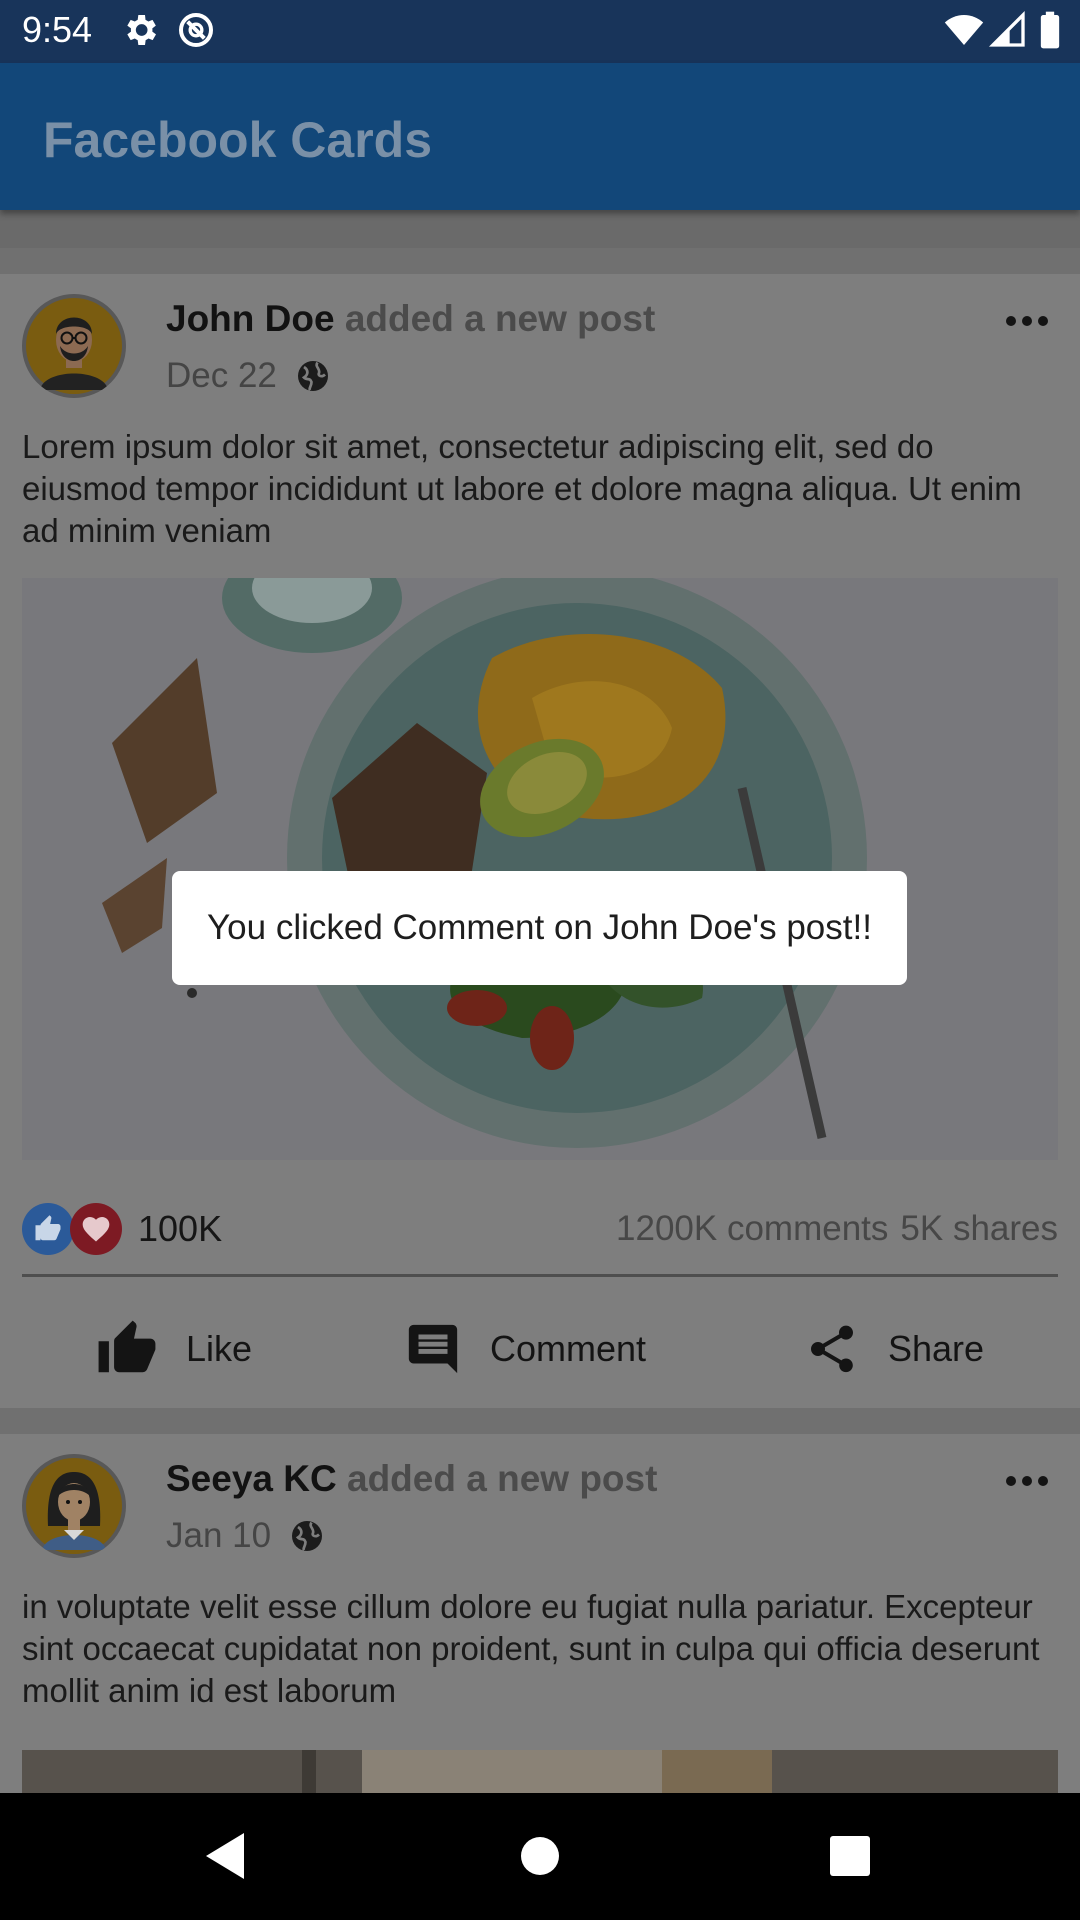 This screenshot has width=1080, height=1920. What do you see at coordinates (225, 1856) in the screenshot?
I see `back-icon` at bounding box center [225, 1856].